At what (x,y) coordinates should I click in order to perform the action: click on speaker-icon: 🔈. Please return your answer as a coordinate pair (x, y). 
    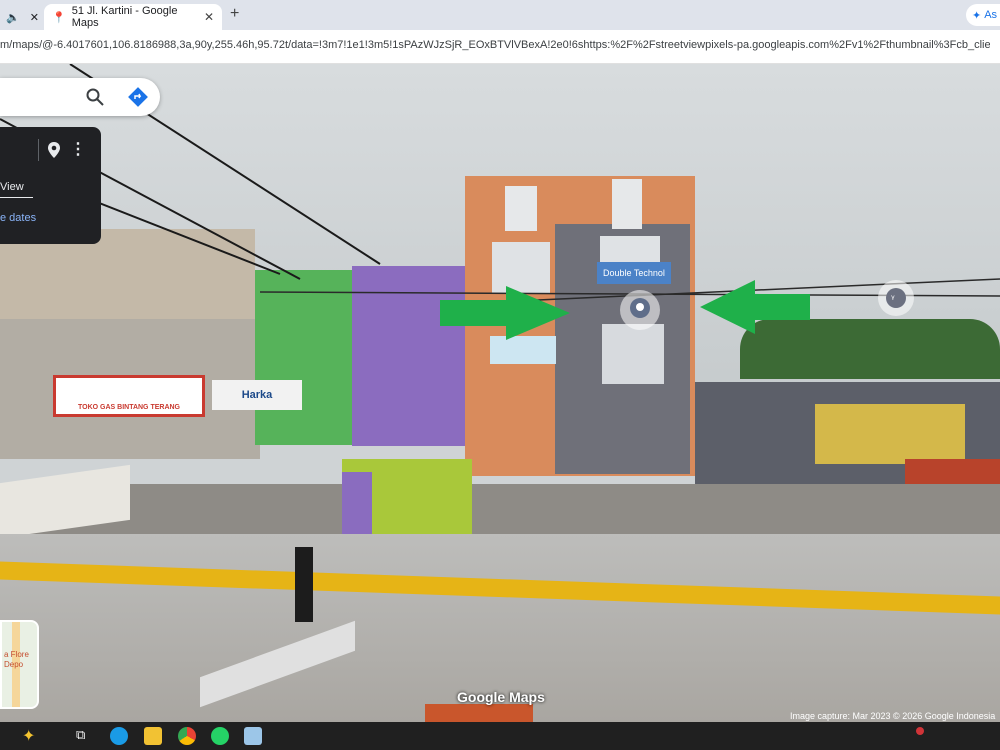
    Looking at the image, I should click on (13, 17).